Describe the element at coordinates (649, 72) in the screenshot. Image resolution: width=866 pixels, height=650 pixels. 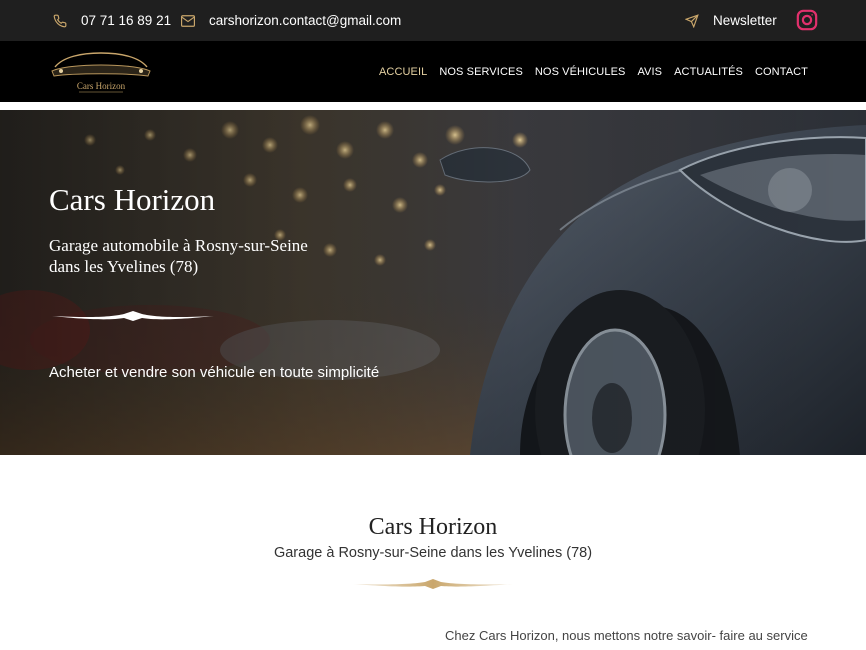
I see `nav-item-avis: AVIS` at that location.